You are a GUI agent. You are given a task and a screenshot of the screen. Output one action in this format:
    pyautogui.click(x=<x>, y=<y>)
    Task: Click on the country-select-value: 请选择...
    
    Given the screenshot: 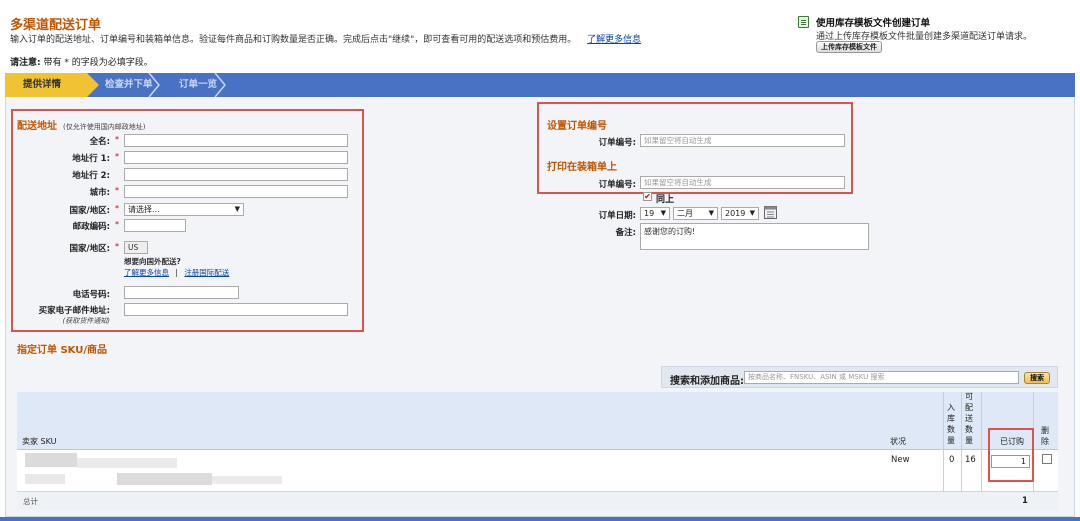 What is the action you would take?
    pyautogui.click(x=144, y=209)
    